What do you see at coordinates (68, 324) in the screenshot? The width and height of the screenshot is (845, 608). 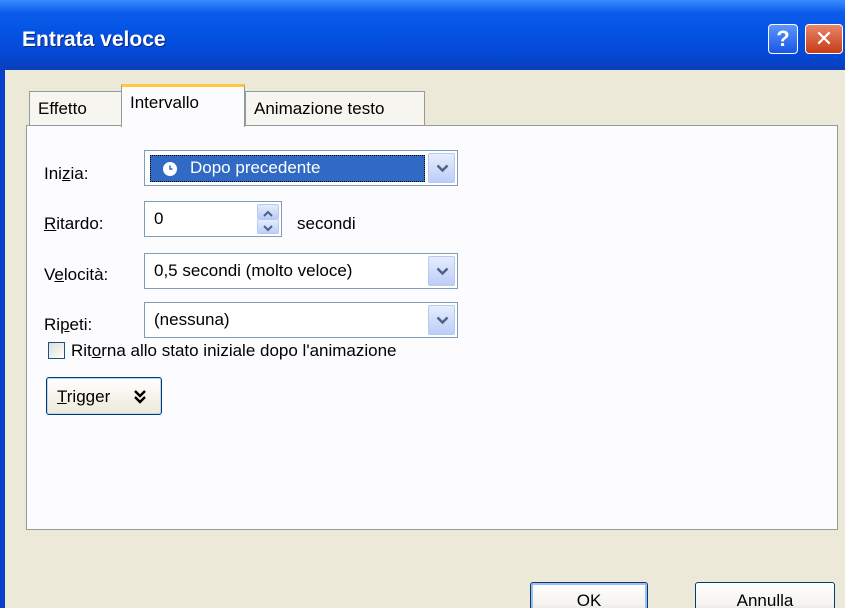 I see `ripeti-label: Ripeti:` at bounding box center [68, 324].